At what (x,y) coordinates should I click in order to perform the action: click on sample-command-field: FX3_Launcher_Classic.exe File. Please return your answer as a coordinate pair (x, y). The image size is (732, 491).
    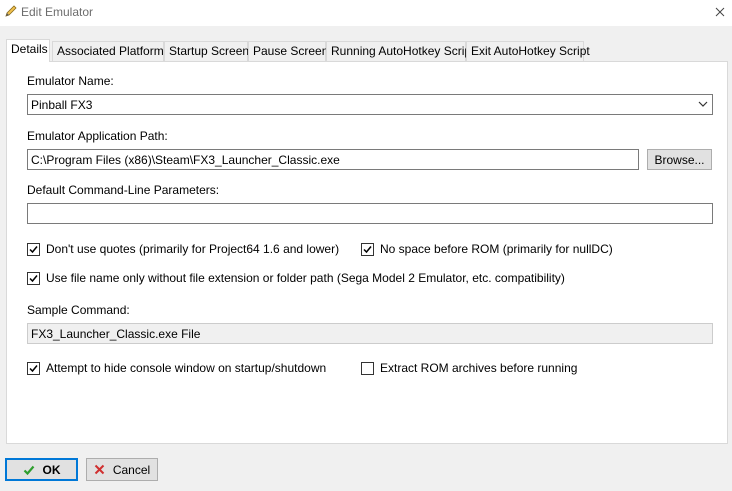
    Looking at the image, I should click on (370, 333).